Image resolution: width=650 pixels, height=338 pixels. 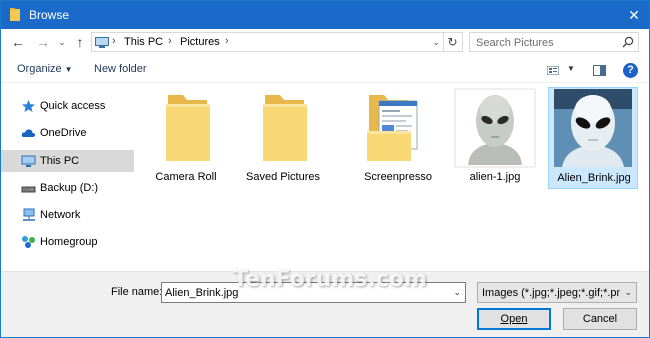 What do you see at coordinates (553, 70) in the screenshot?
I see `change-view-icon` at bounding box center [553, 70].